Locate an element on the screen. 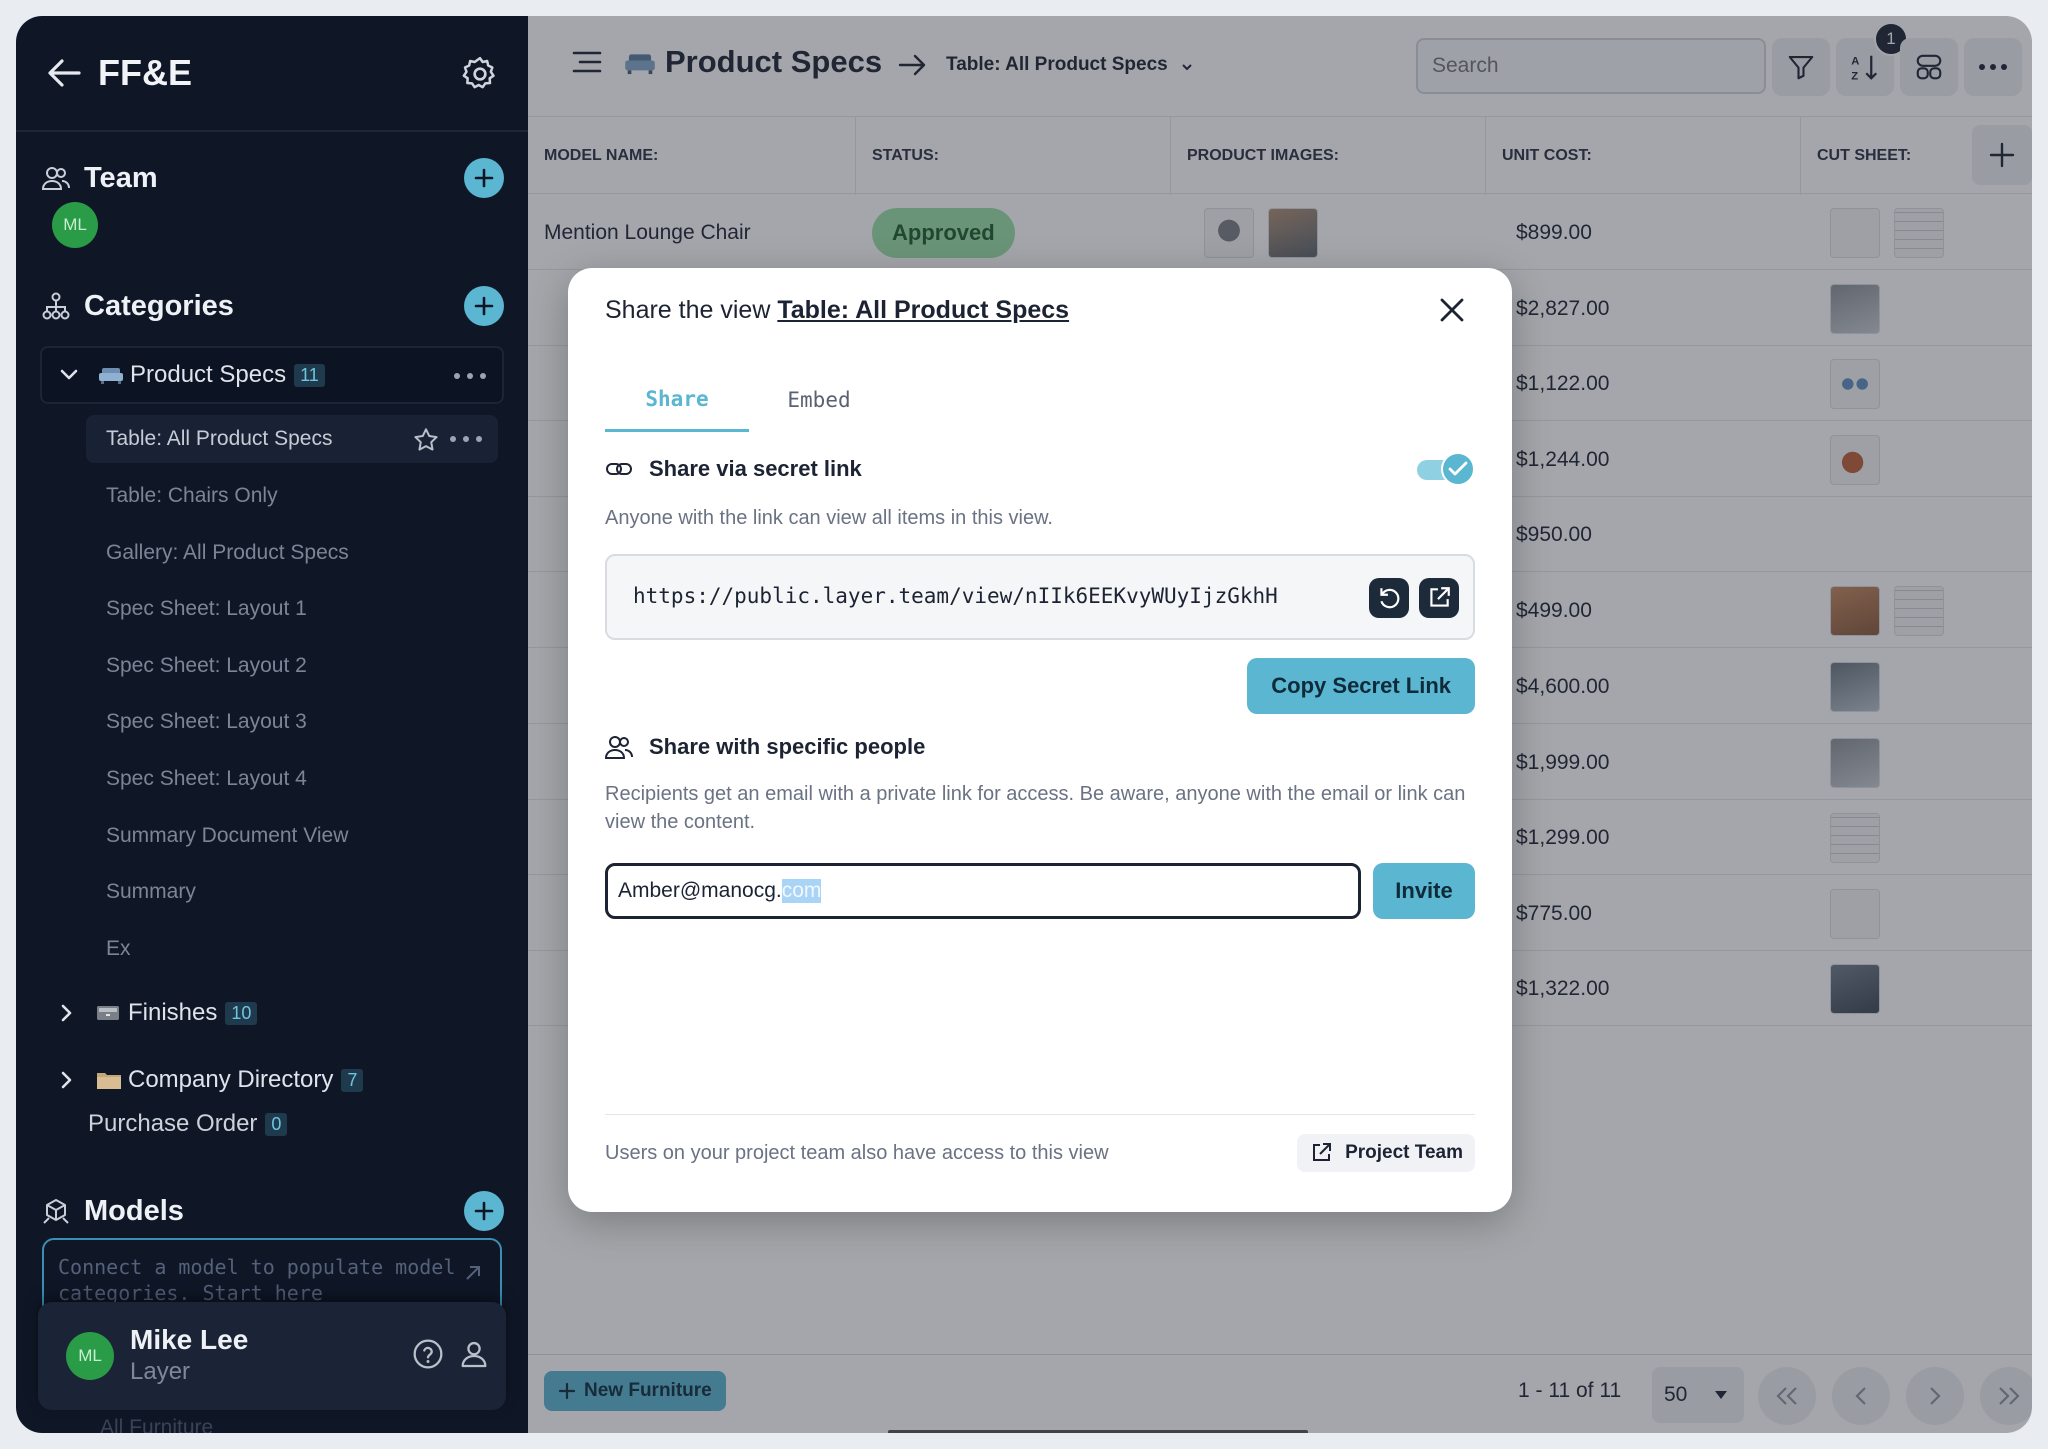 The height and width of the screenshot is (1449, 2048). models-label: Models is located at coordinates (134, 1210).